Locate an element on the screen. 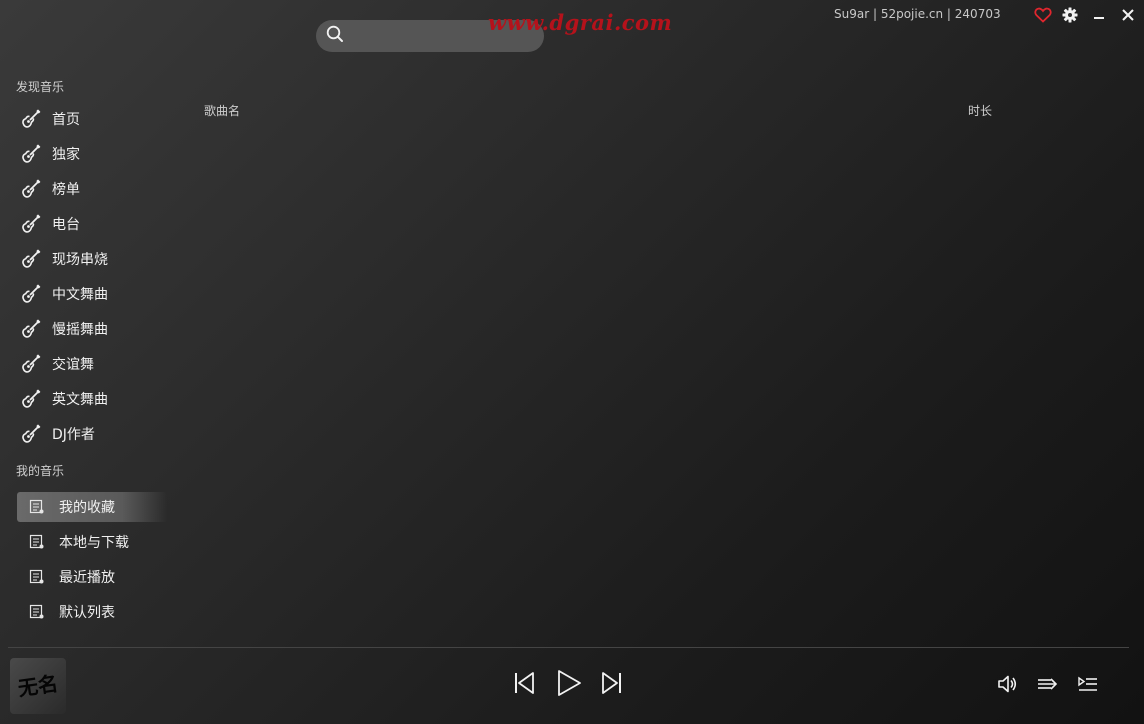 The height and width of the screenshot is (724, 1144). album-cover: 无名 is located at coordinates (38, 686).